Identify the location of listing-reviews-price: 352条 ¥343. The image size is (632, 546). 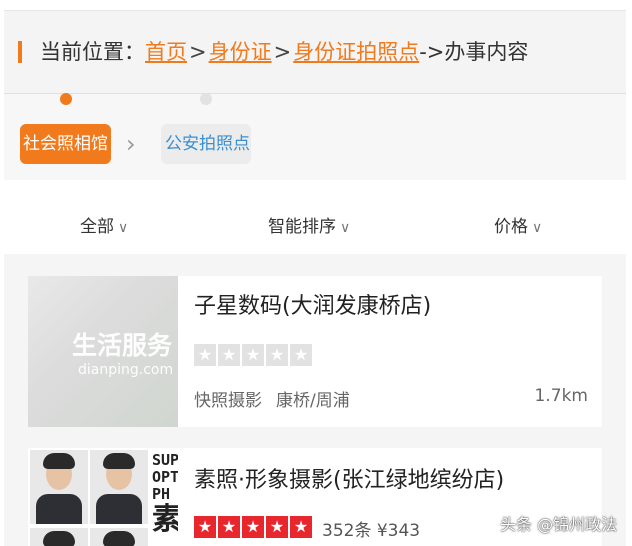
(371, 528).